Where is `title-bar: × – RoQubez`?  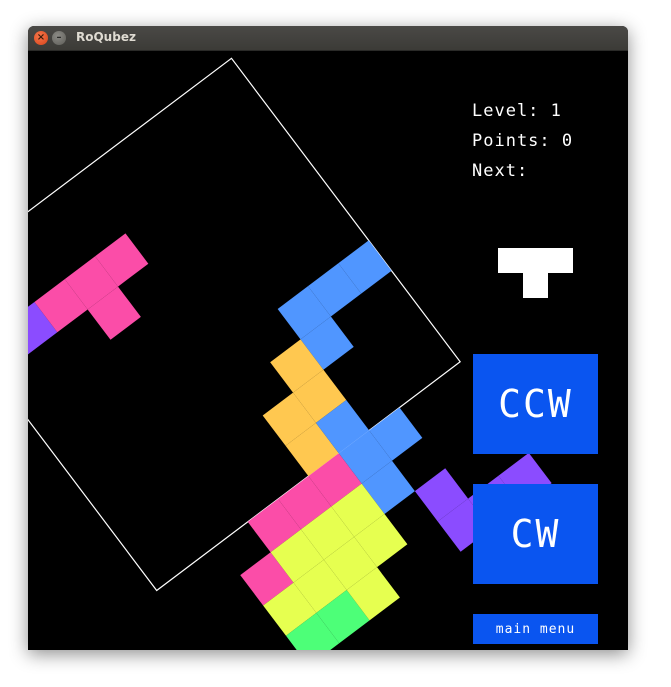
title-bar: × – RoQubez is located at coordinates (328, 38).